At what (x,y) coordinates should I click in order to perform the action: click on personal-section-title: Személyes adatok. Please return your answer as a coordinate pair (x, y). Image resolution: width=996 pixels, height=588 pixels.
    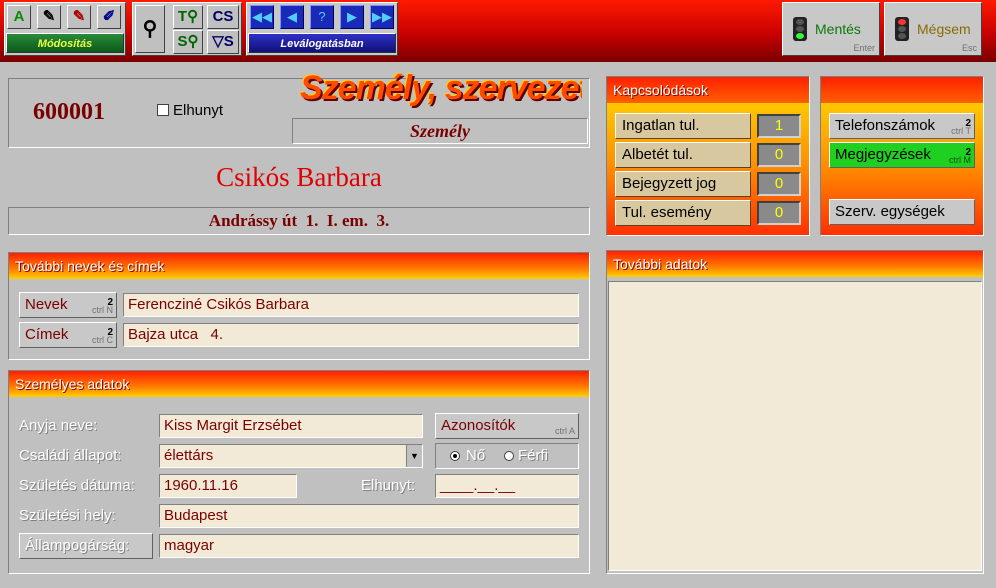
    Looking at the image, I should click on (299, 384).